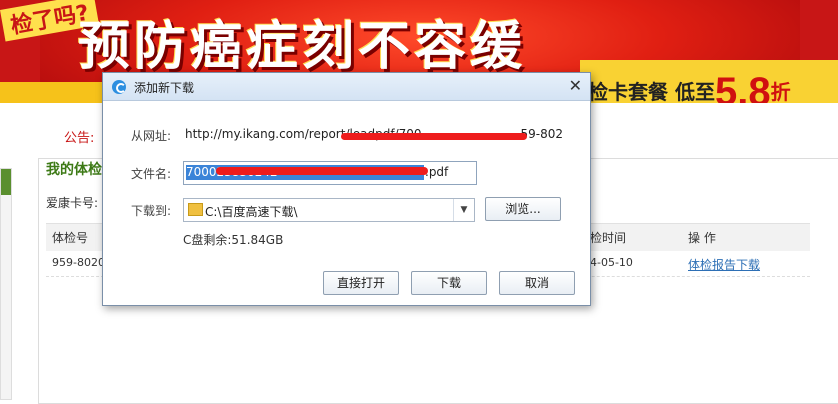  I want to click on saveto-label: 下载到:, so click(151, 211).